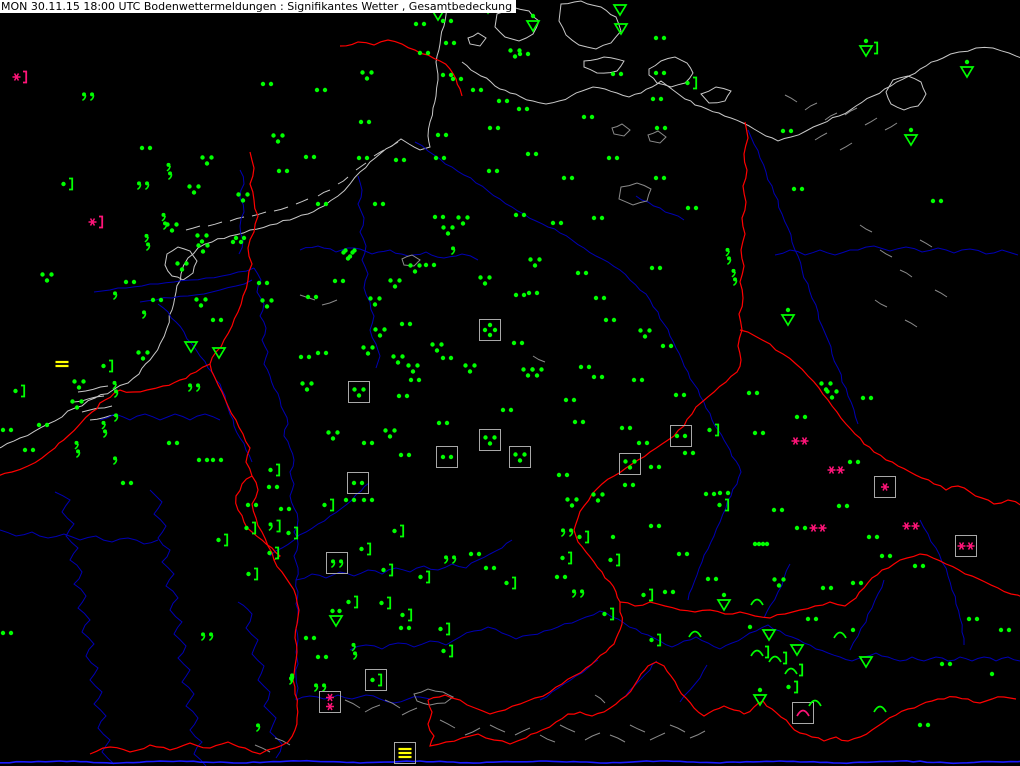 Image resolution: width=1020 pixels, height=766 pixels. I want to click on station-shower-arc-icon, so click(880, 709).